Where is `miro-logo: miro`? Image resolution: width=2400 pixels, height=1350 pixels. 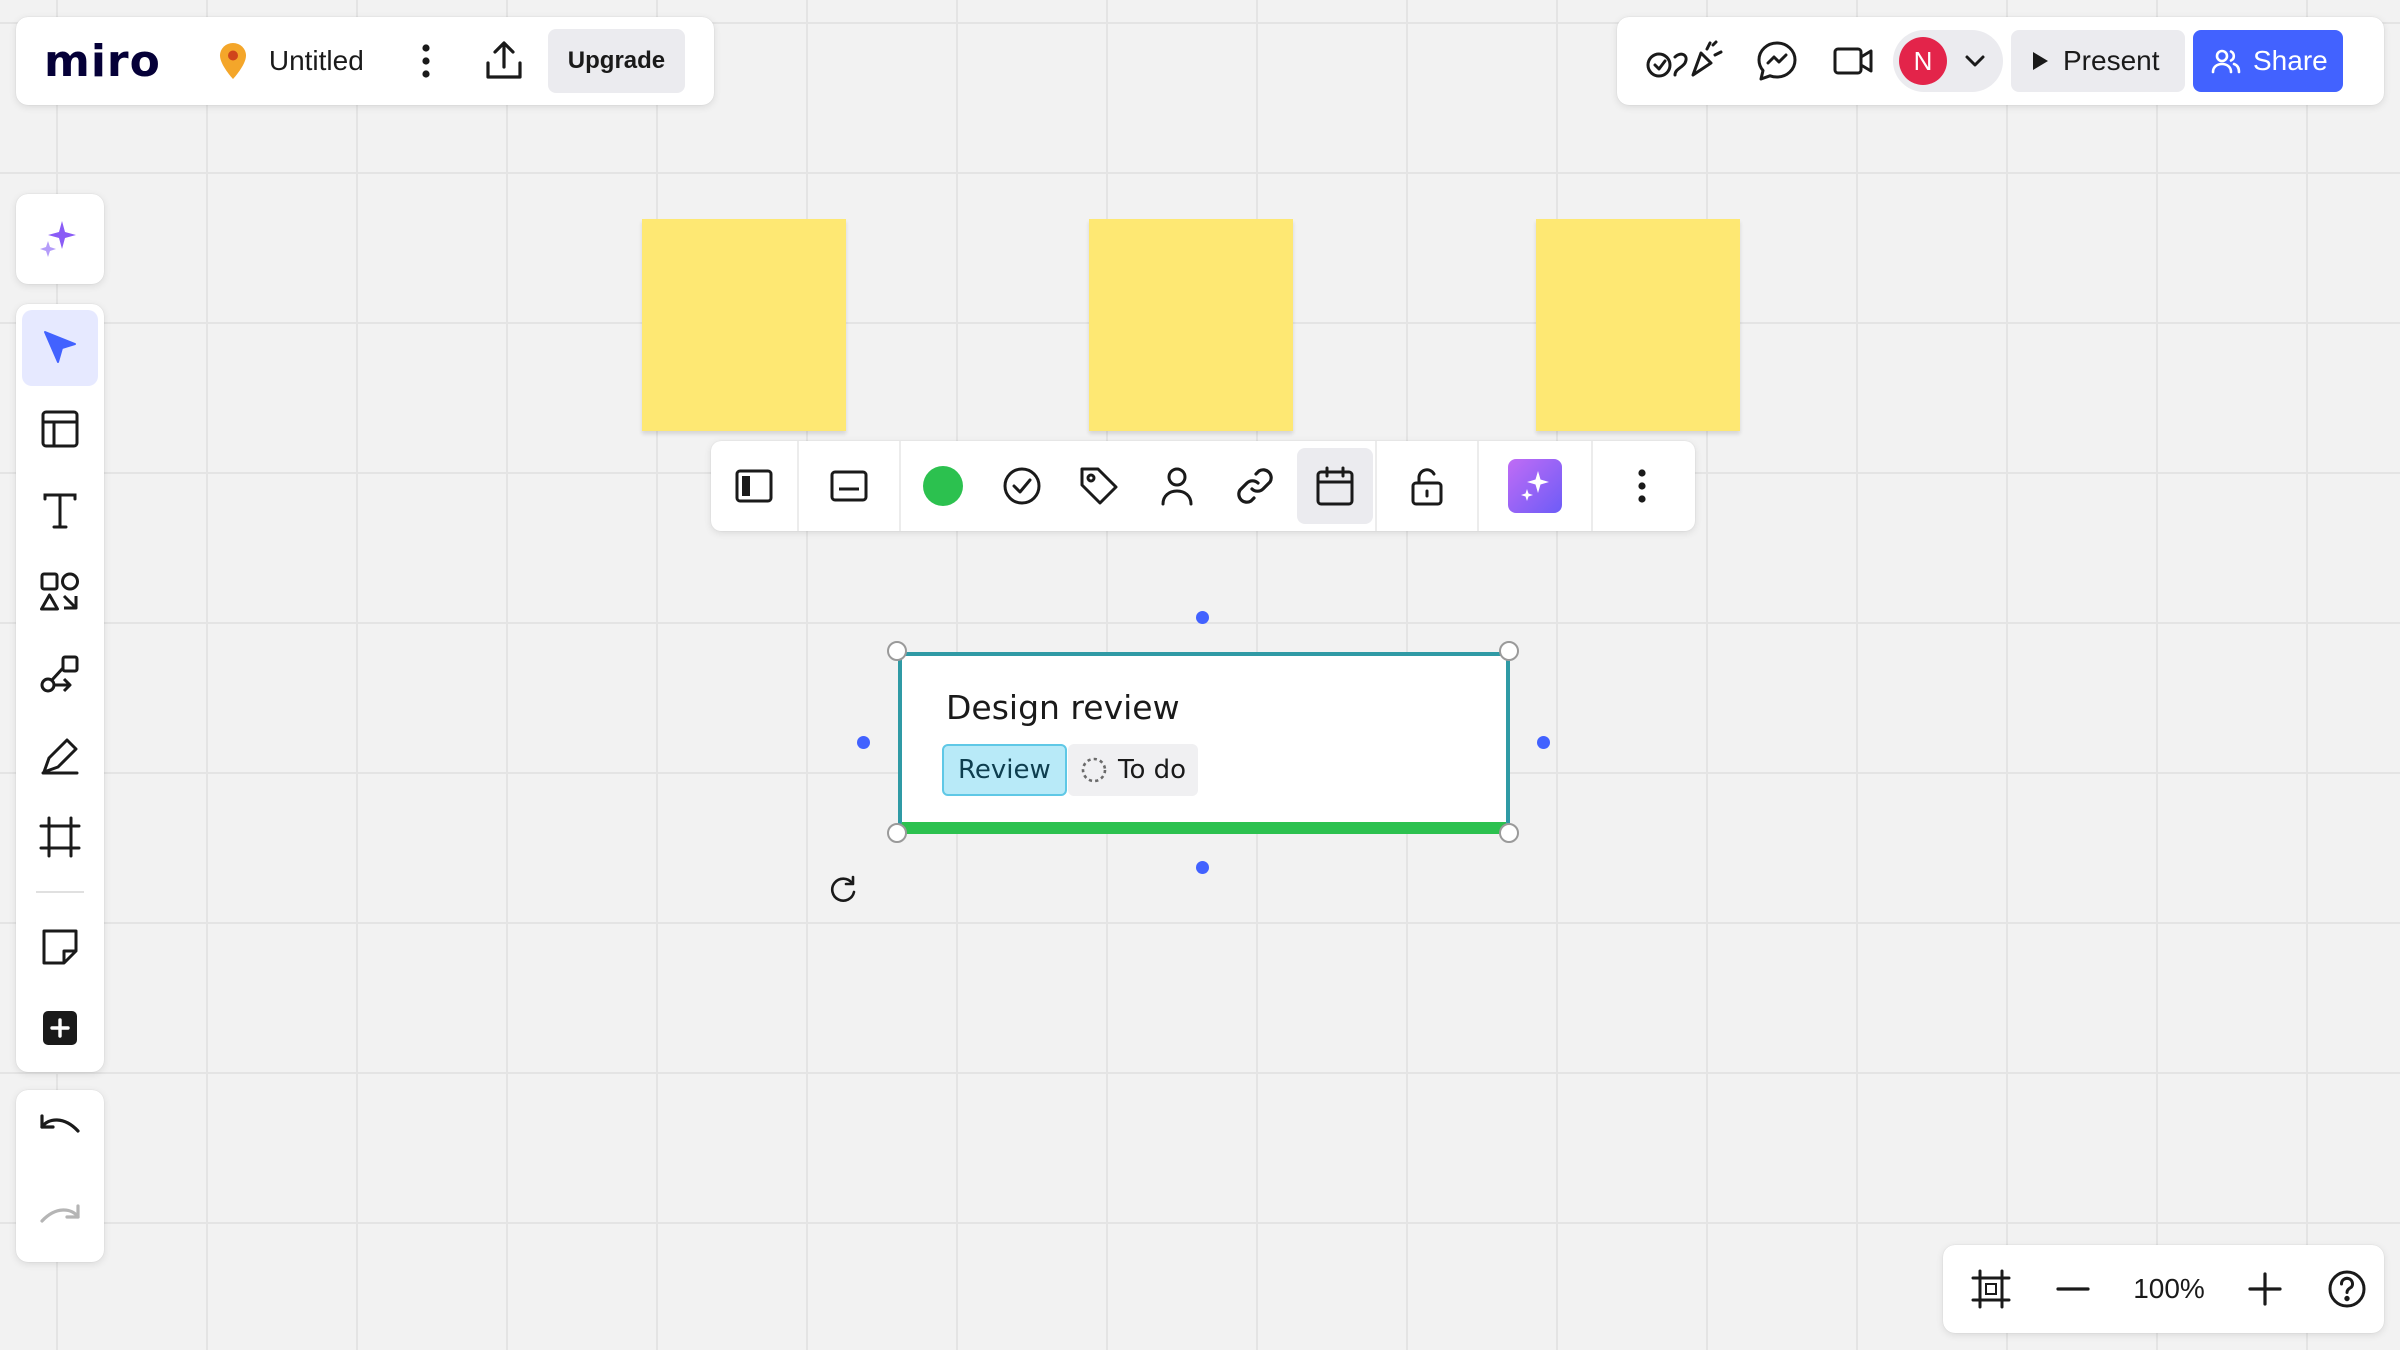
miro-logo: miro is located at coordinates (102, 61).